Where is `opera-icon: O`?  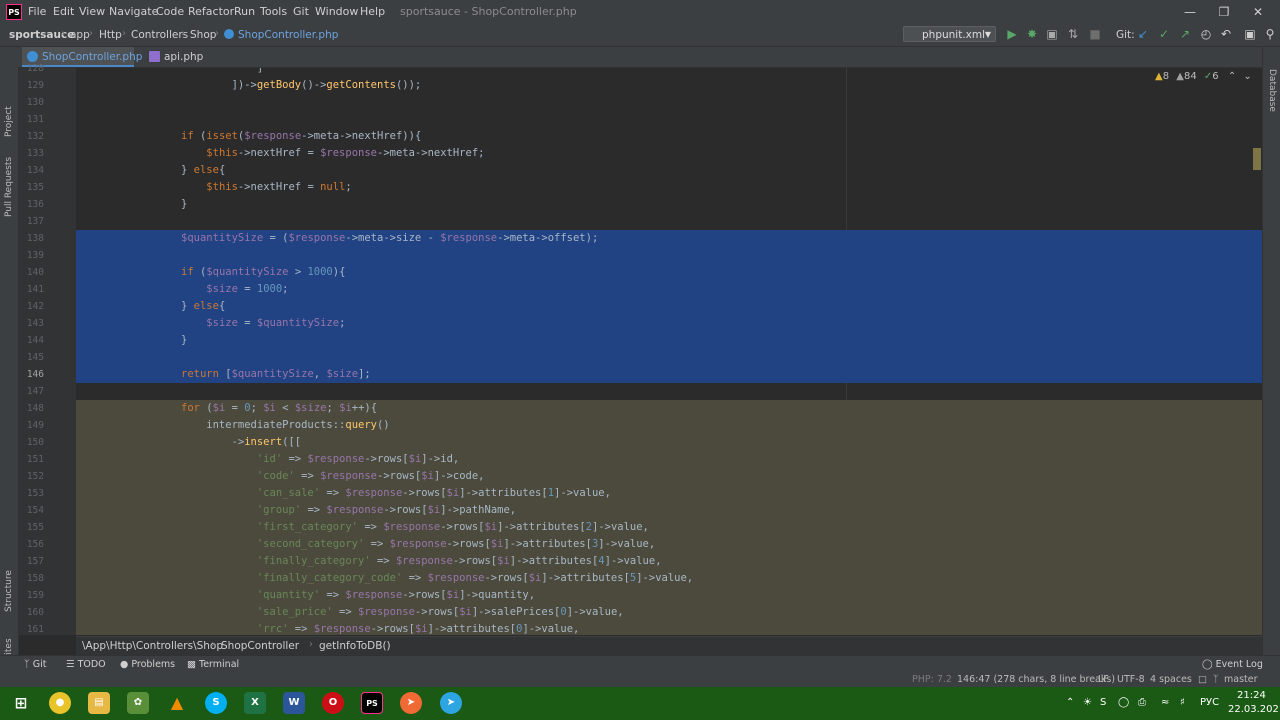
opera-icon: O is located at coordinates (333, 703).